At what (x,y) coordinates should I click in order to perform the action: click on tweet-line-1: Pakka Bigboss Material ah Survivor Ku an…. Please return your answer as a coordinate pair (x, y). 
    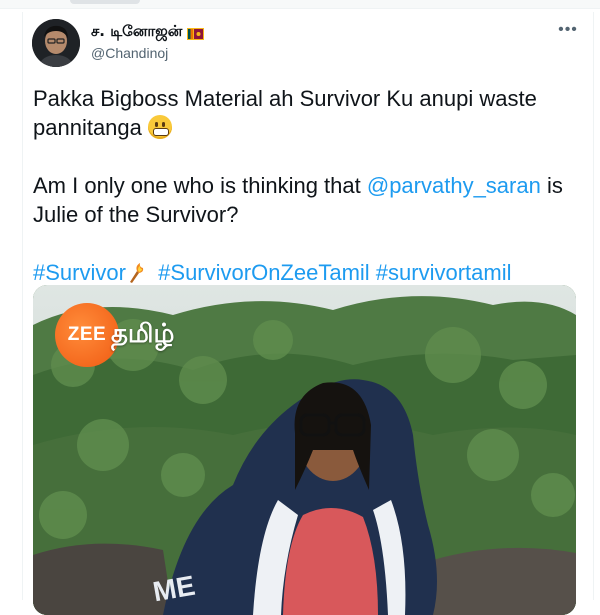
    Looking at the image, I should click on (285, 113).